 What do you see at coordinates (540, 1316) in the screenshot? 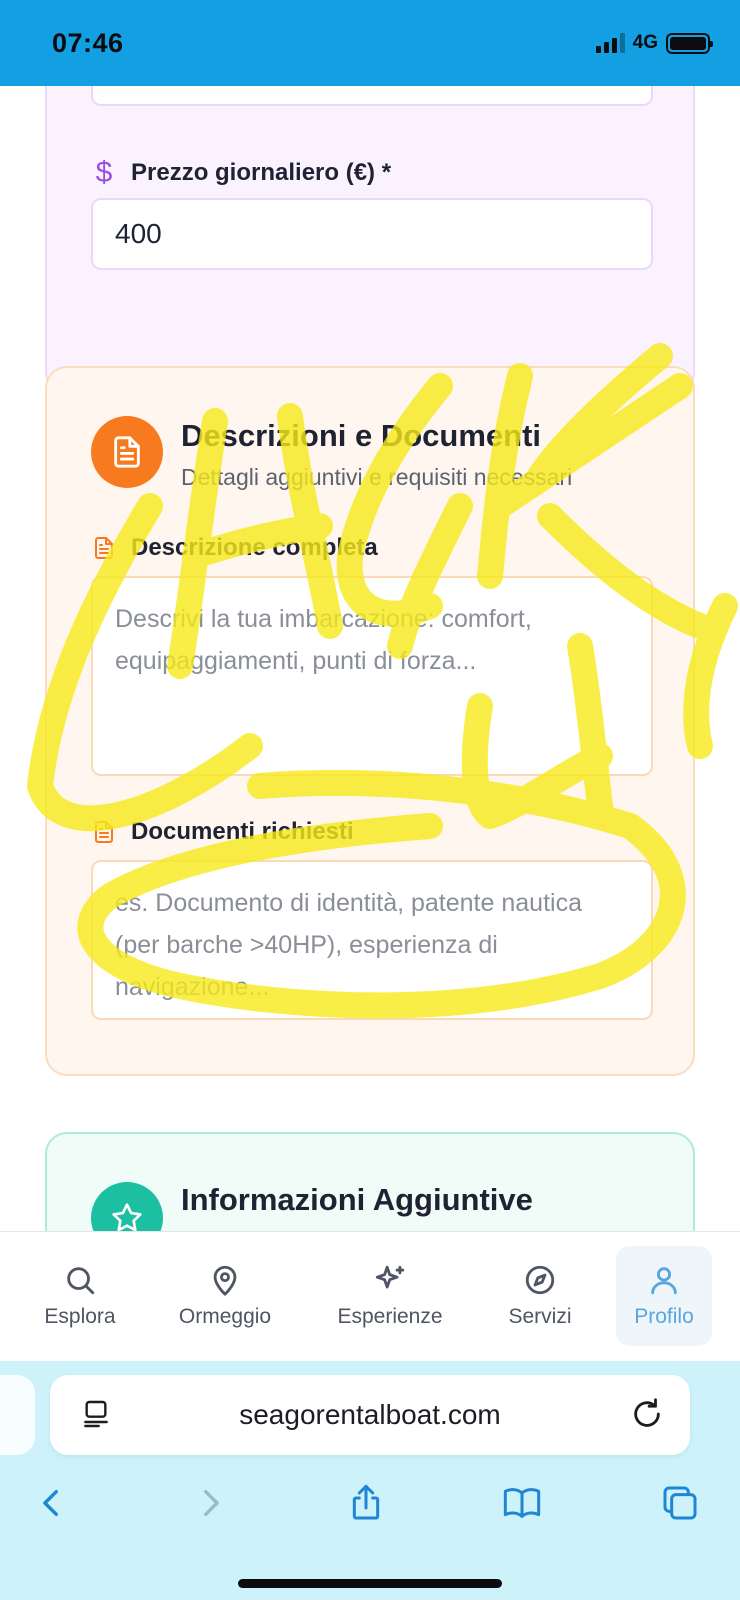
I see `tab-servizi-label: Servizi` at bounding box center [540, 1316].